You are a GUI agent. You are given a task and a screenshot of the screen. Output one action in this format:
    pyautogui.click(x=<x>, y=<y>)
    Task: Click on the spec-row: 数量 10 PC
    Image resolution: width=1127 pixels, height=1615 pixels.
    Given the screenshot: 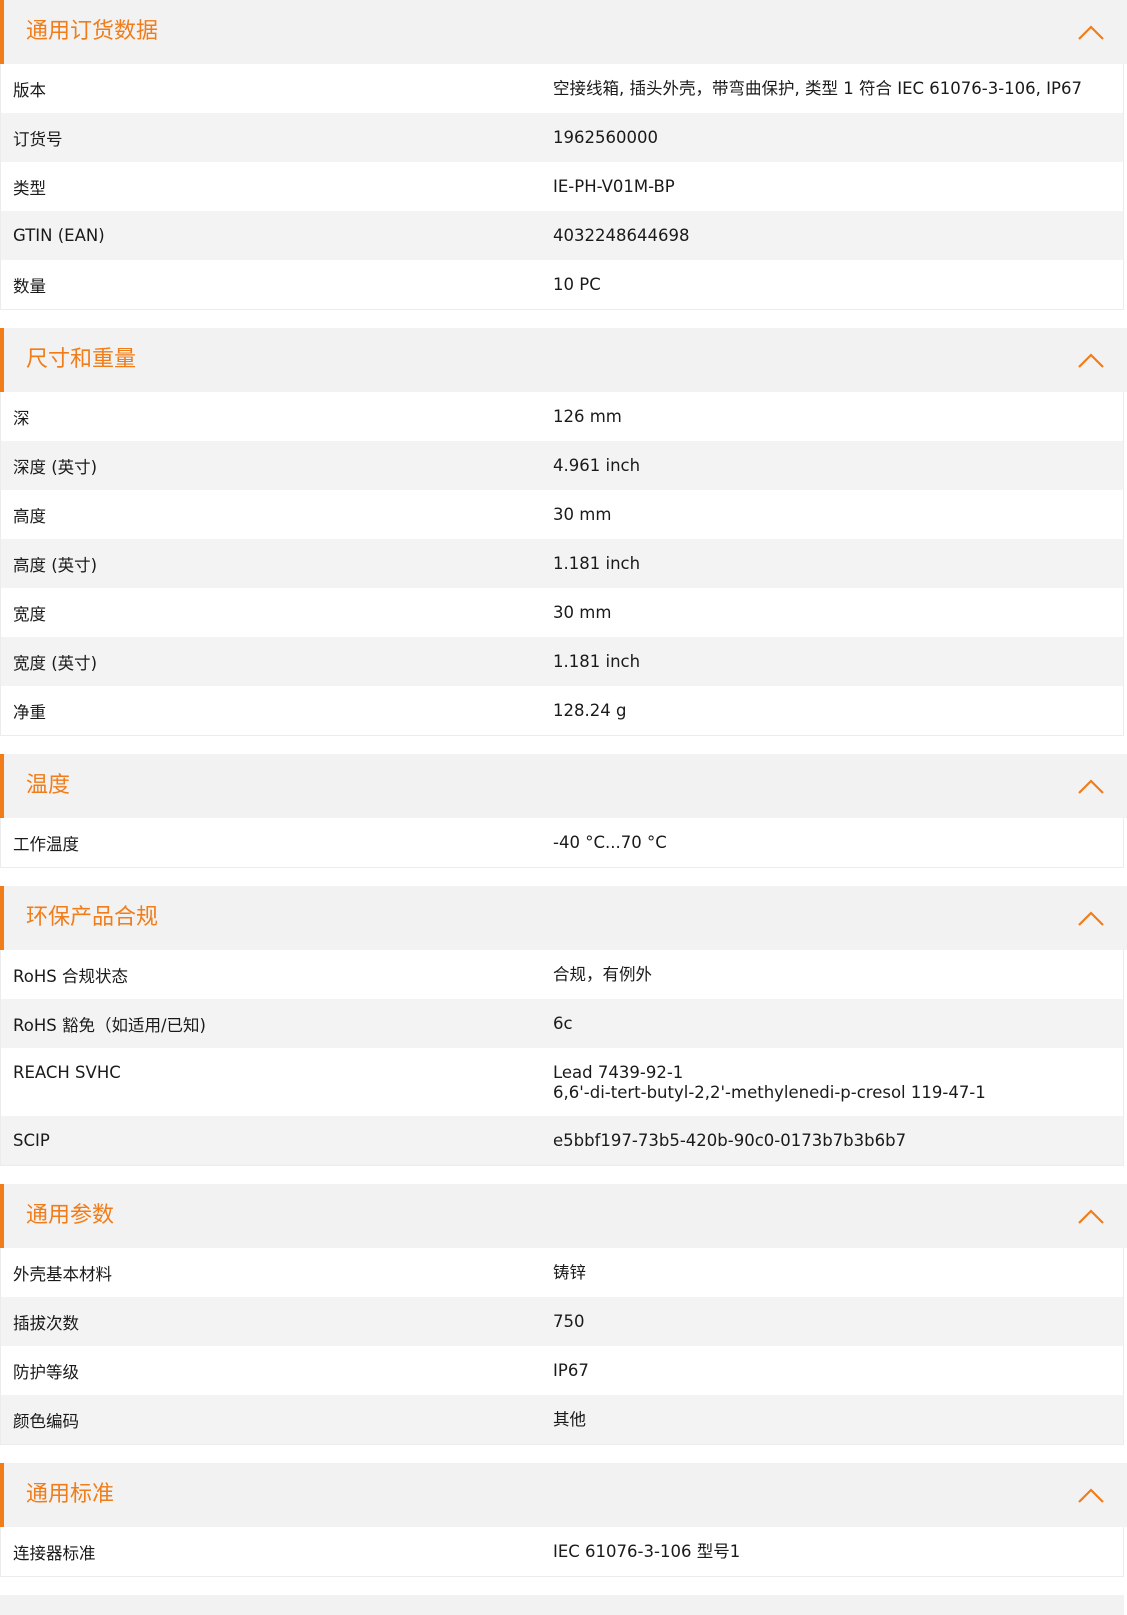 What is the action you would take?
    pyautogui.click(x=562, y=284)
    